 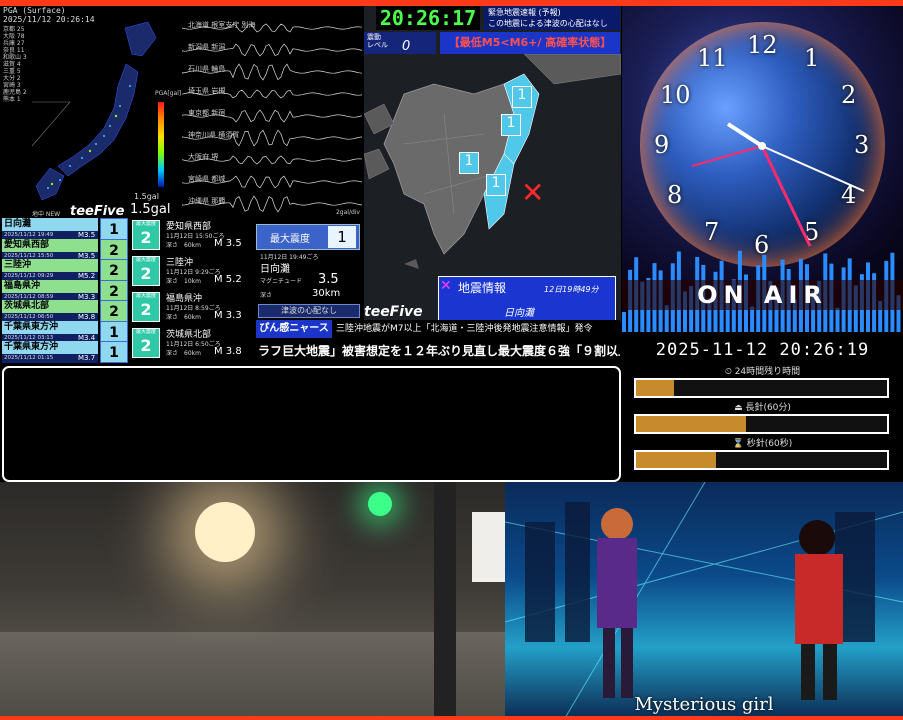 I want to click on onair-text: ON AIR, so click(x=762, y=295).